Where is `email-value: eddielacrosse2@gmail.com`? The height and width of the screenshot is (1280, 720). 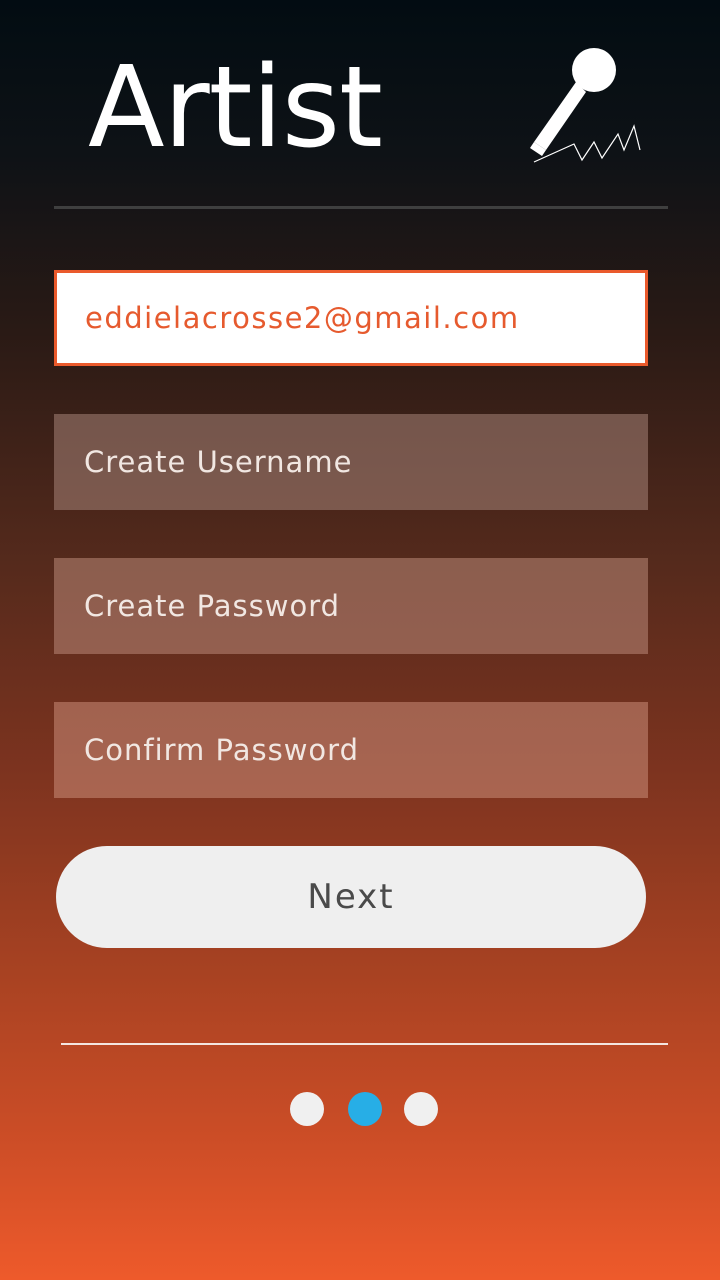
email-value: eddielacrosse2@gmail.com is located at coordinates (302, 318).